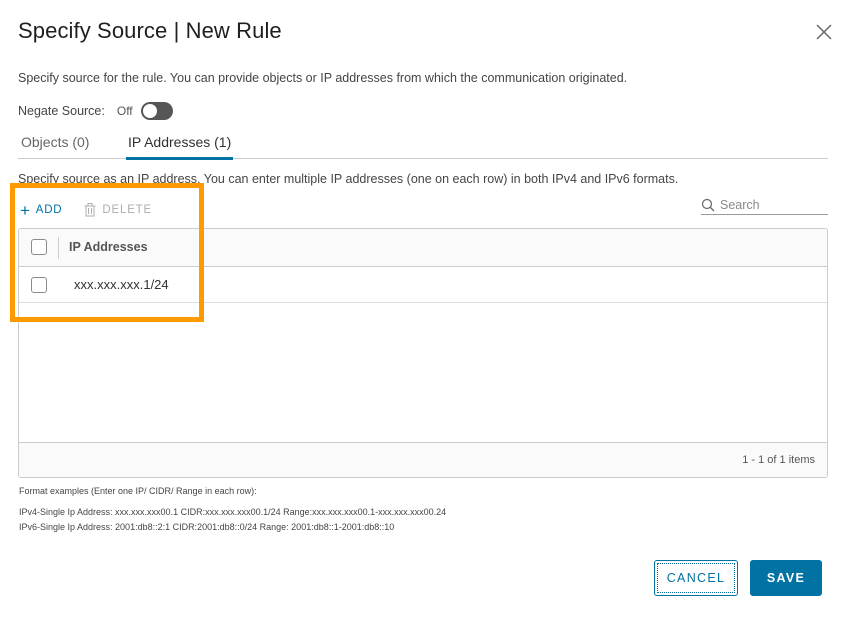  Describe the element at coordinates (824, 32) in the screenshot. I see `close-icon` at that location.